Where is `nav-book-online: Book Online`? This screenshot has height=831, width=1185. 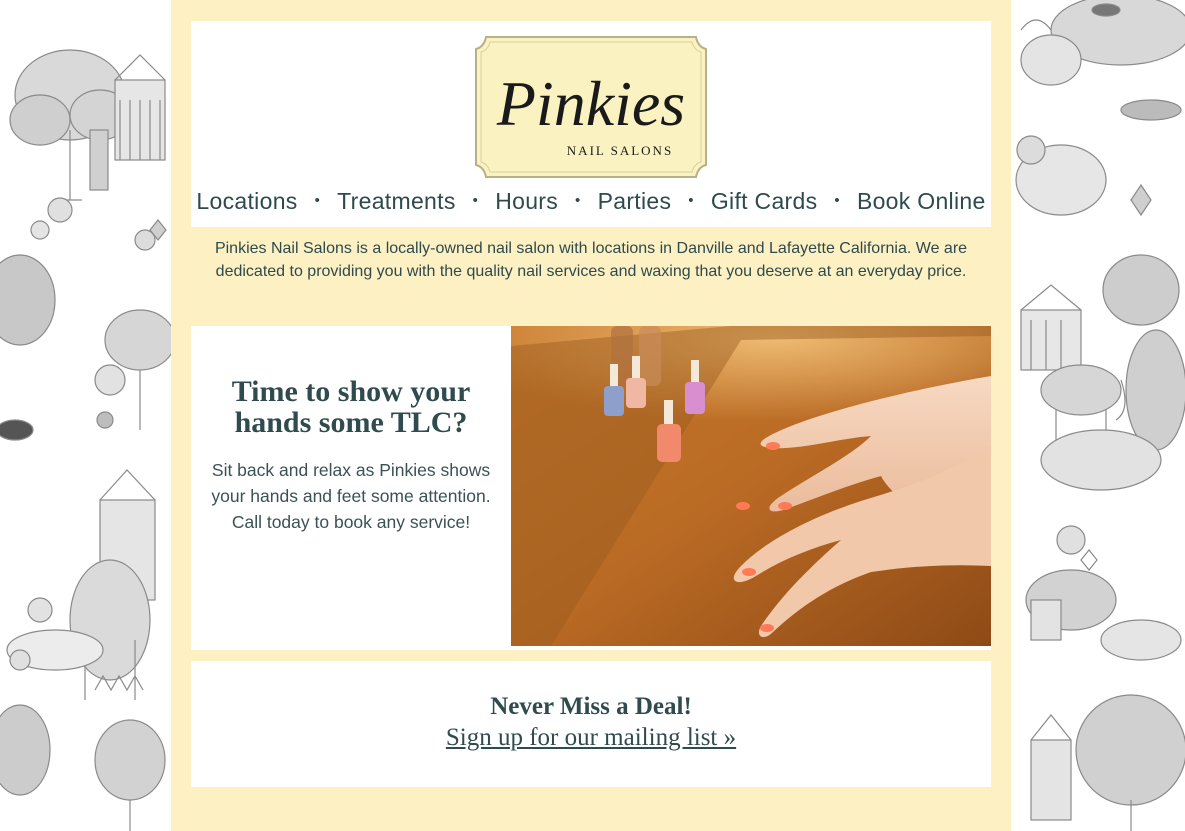 nav-book-online: Book Online is located at coordinates (921, 201).